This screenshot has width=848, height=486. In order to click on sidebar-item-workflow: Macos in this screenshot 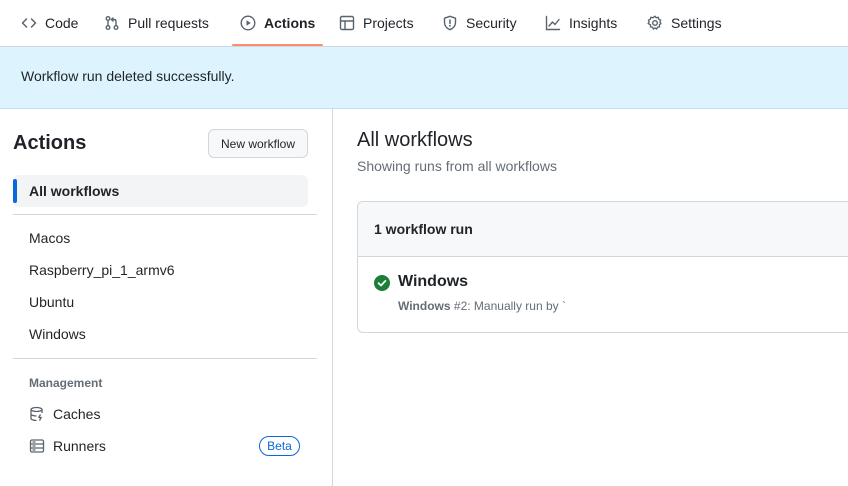, I will do `click(160, 238)`.